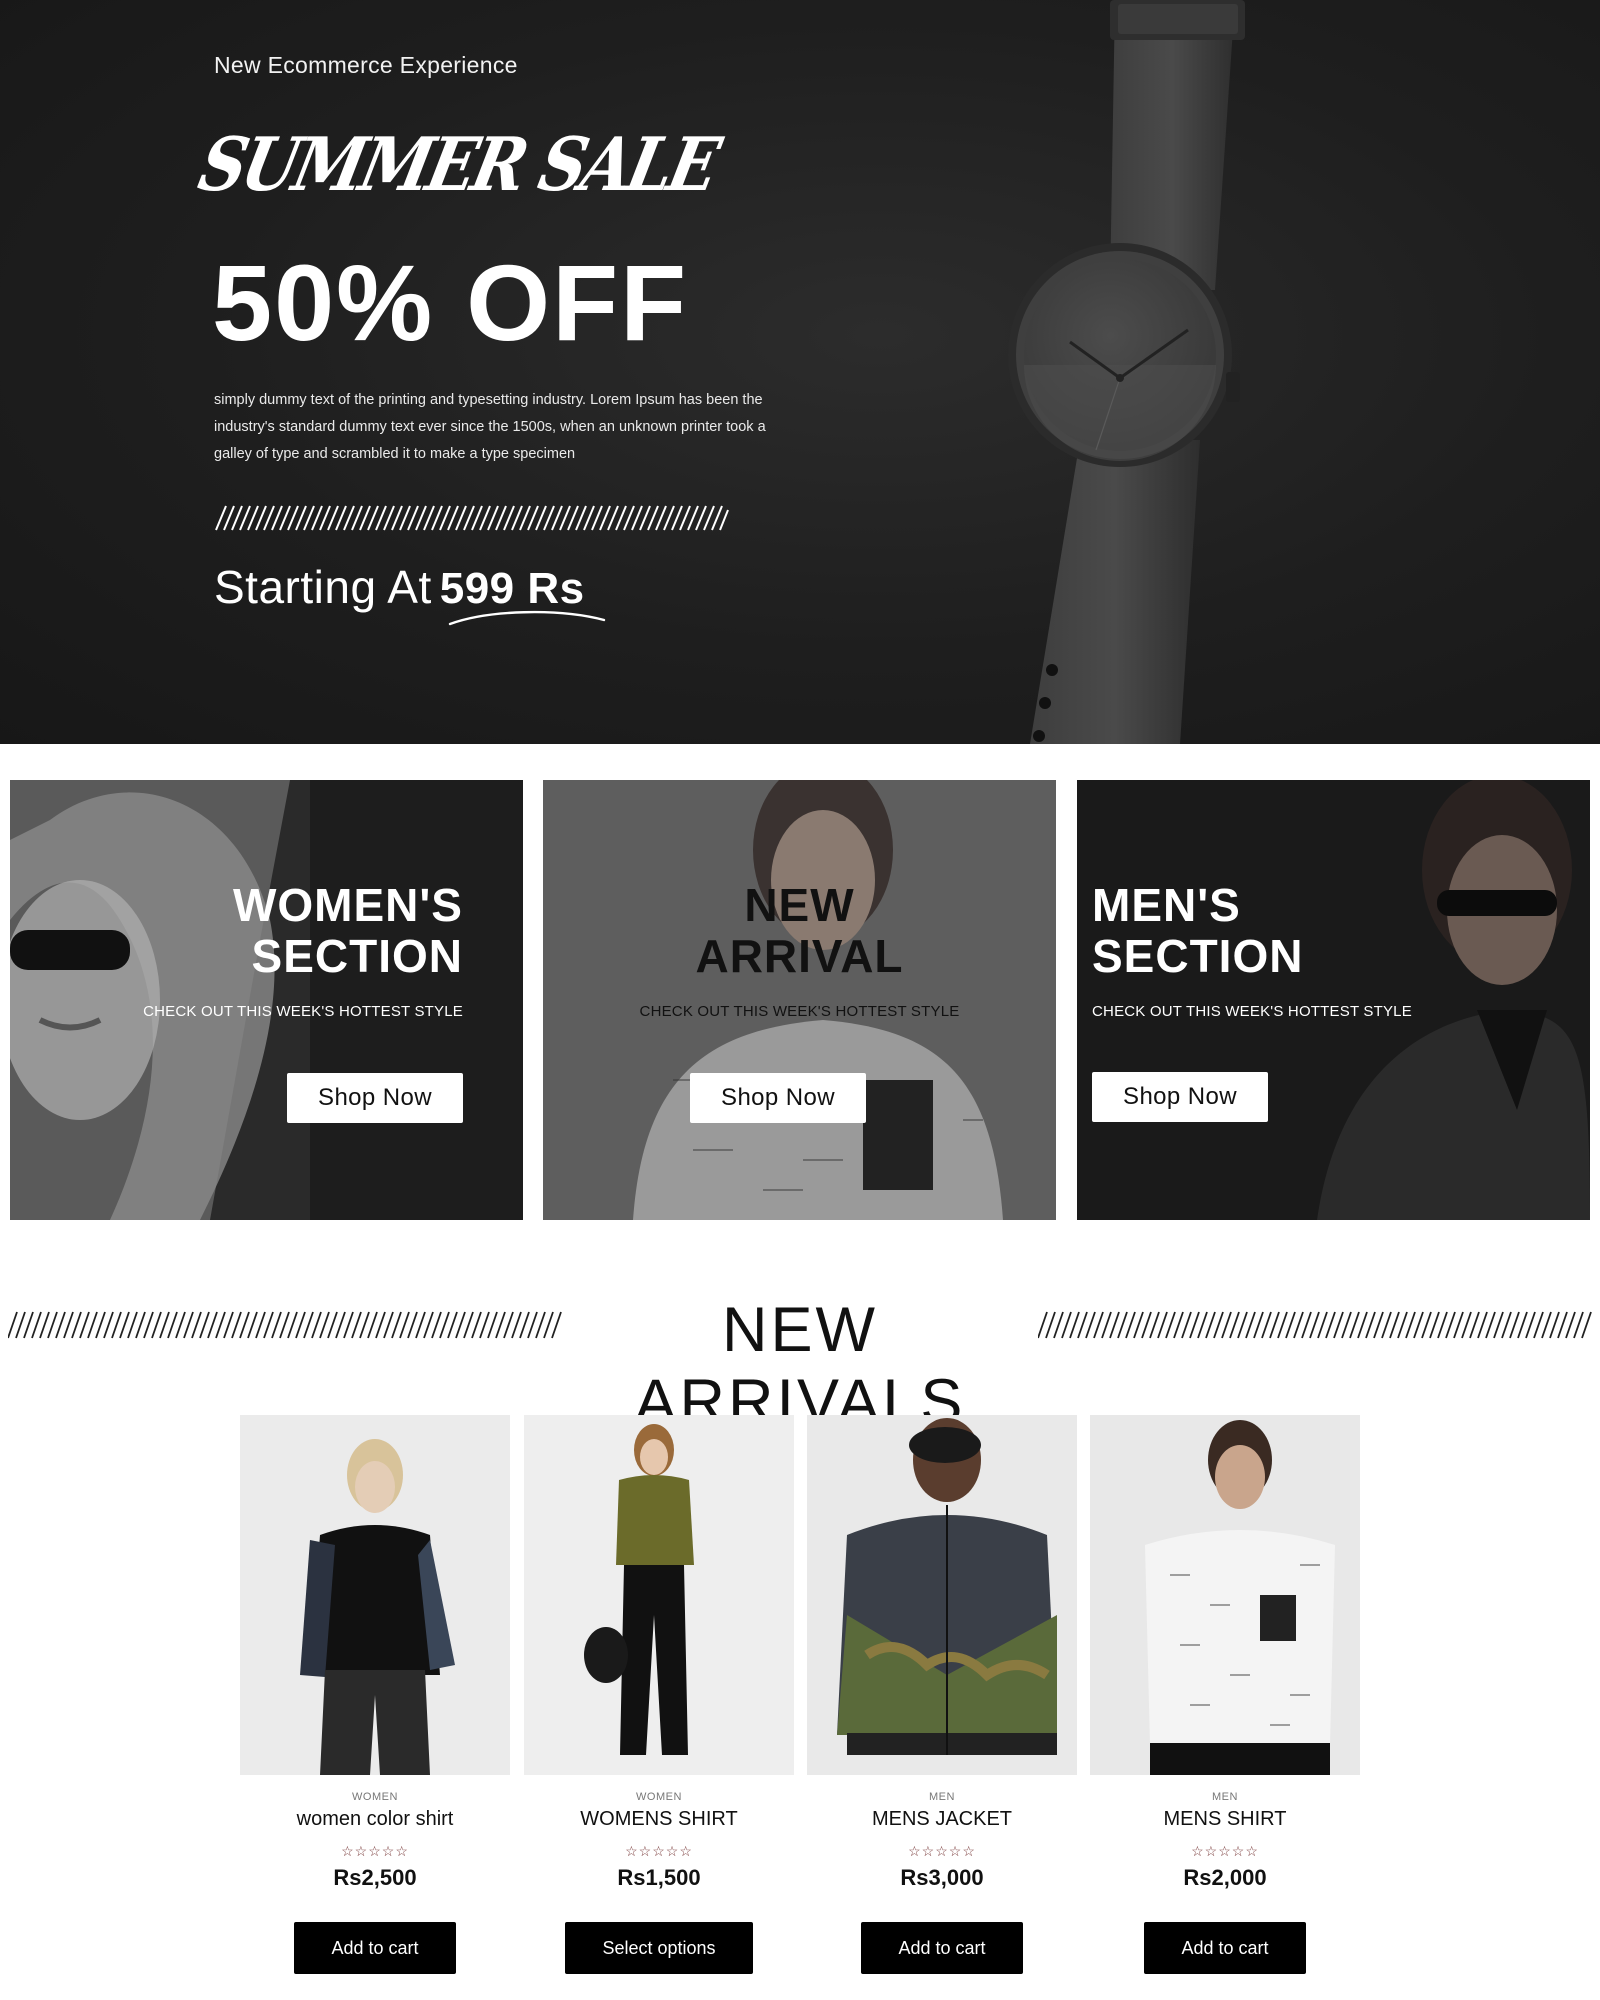 The height and width of the screenshot is (2000, 1600). What do you see at coordinates (799, 956) in the screenshot?
I see `new-arrival-title-line2: ARRIVAL` at bounding box center [799, 956].